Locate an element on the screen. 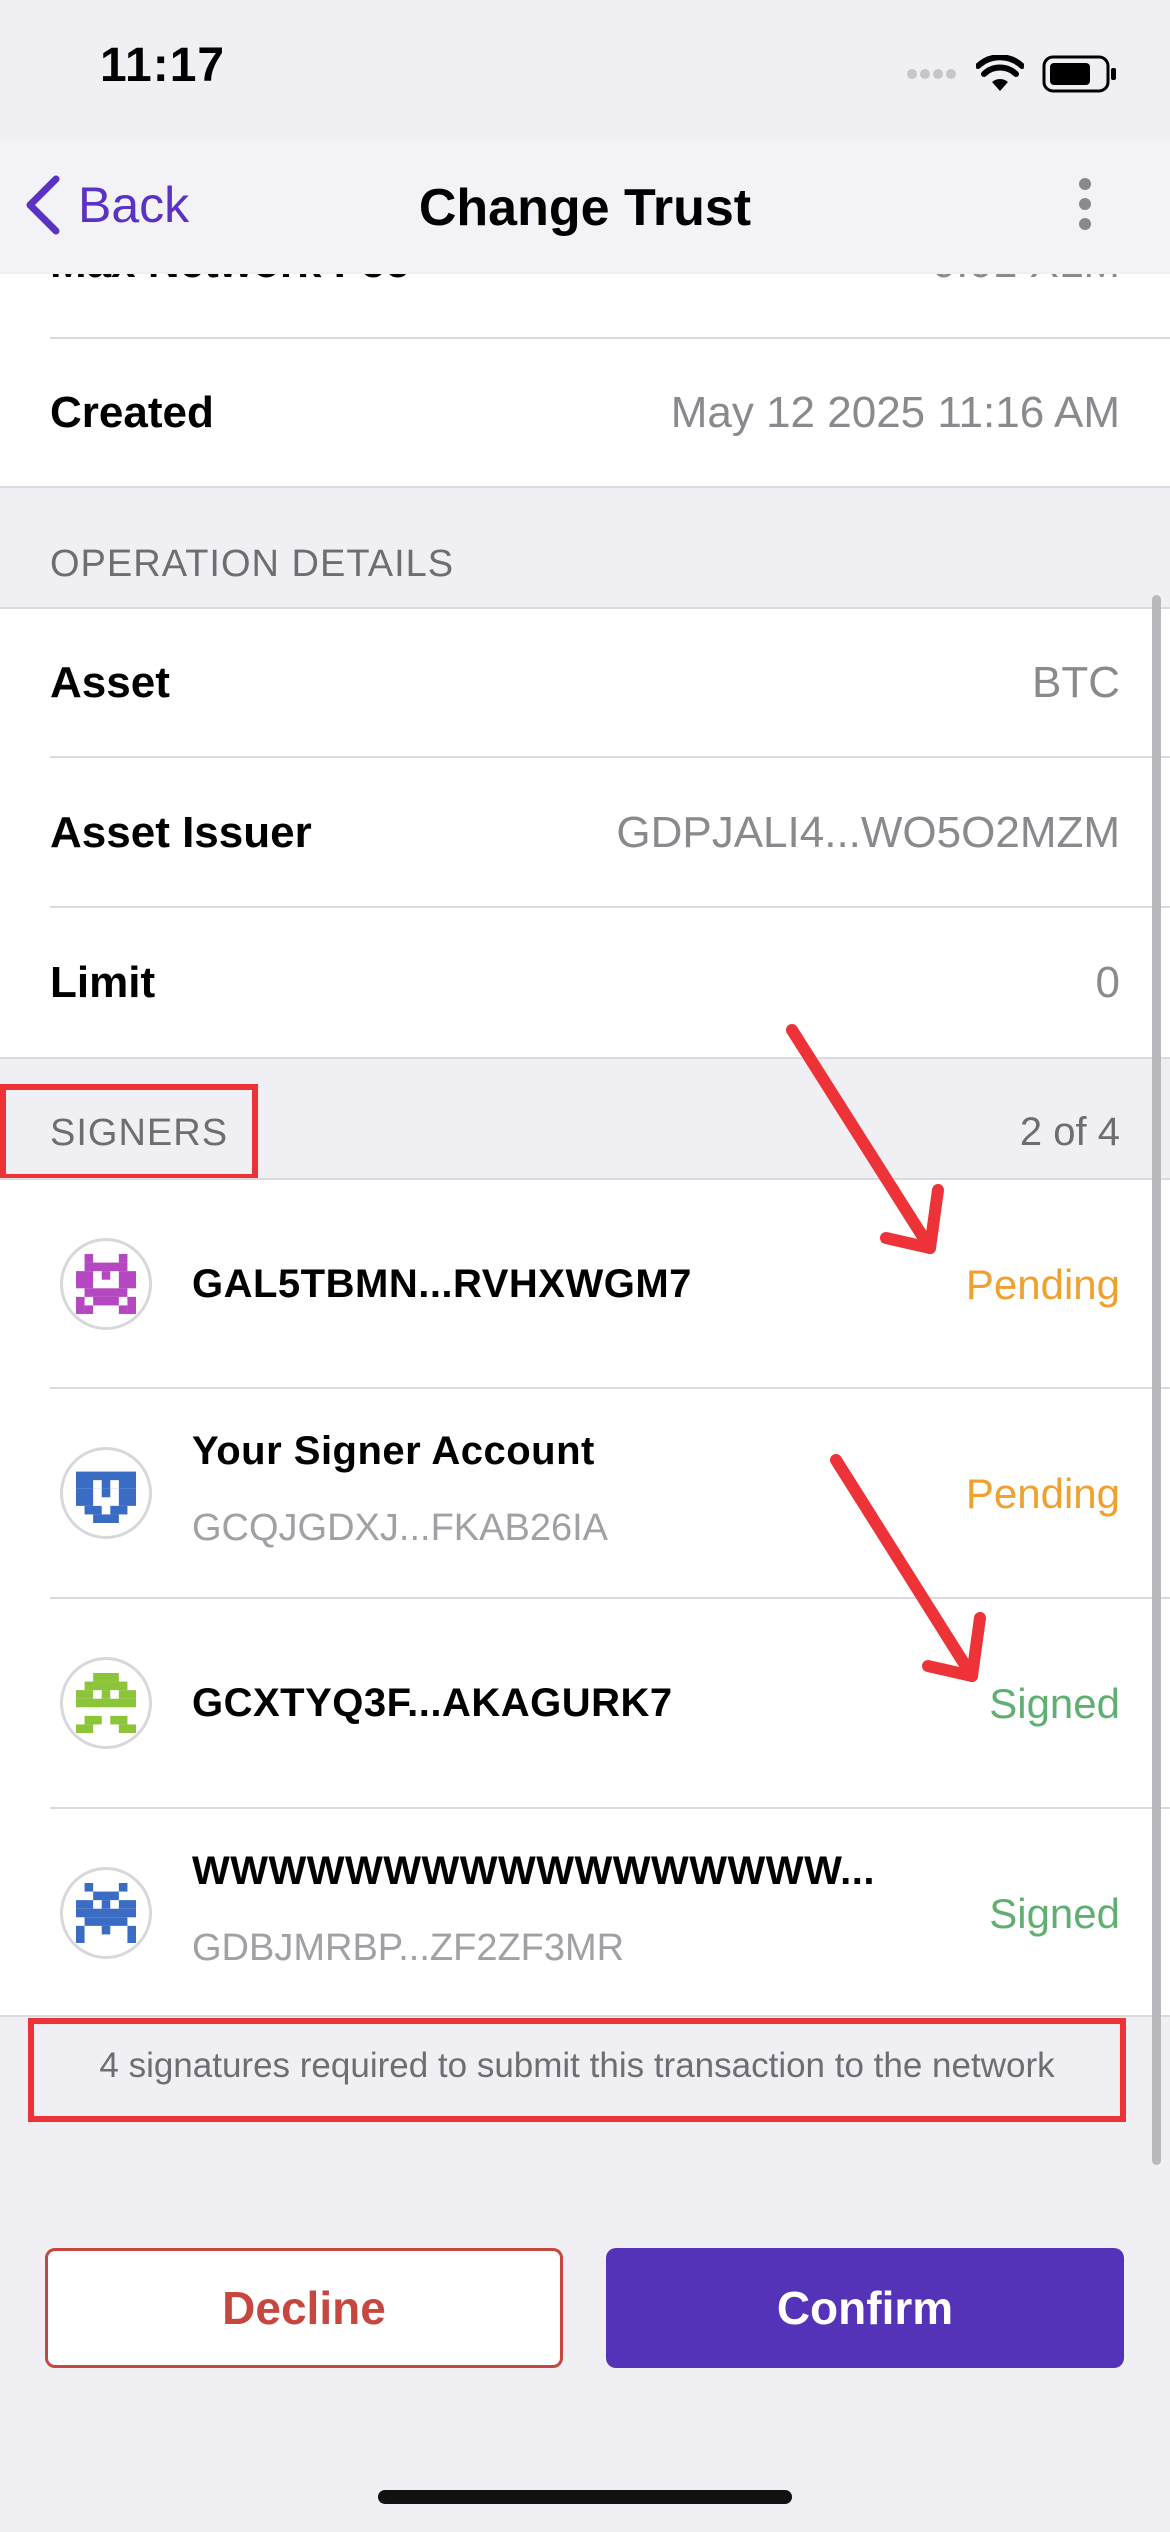 This screenshot has width=1170, height=2532. home-indicator is located at coordinates (585, 2497).